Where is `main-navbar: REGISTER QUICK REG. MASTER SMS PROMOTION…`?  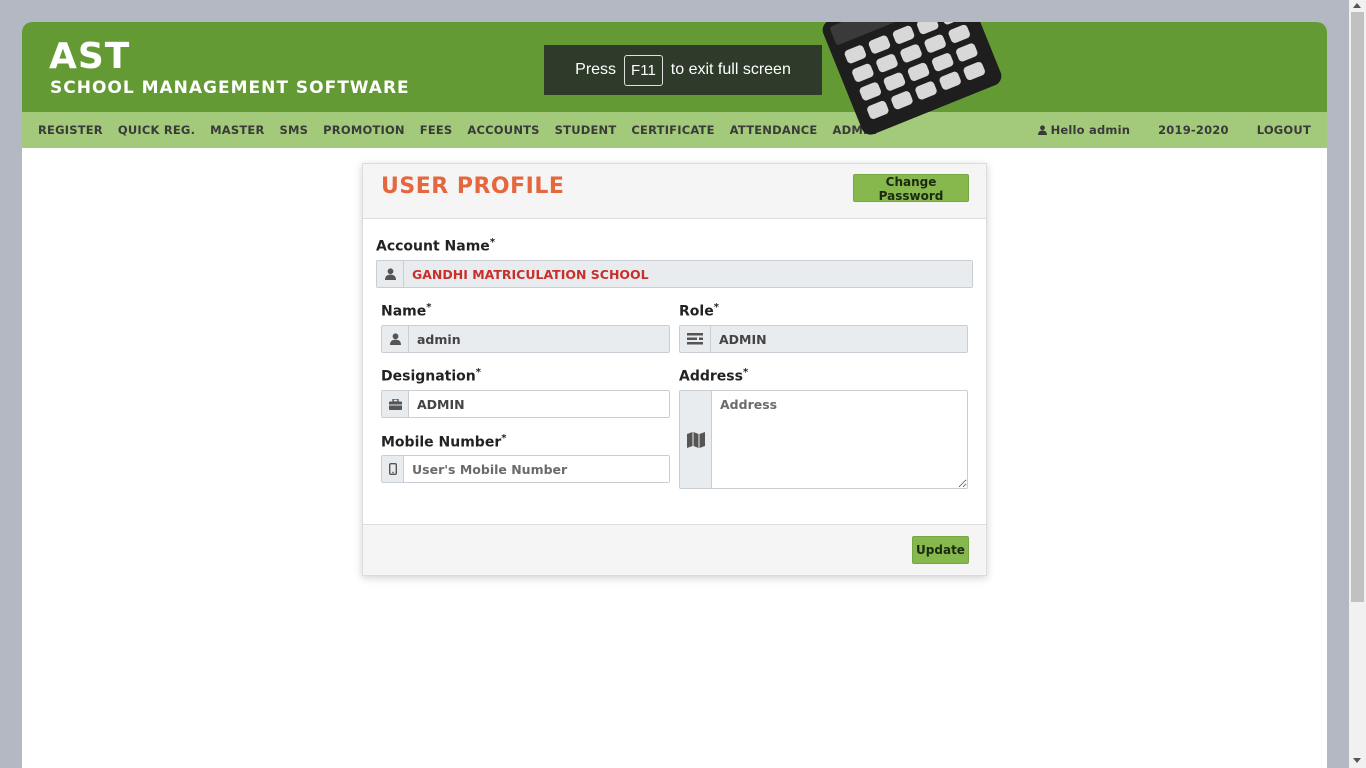
main-navbar: REGISTER QUICK REG. MASTER SMS PROMOTION… is located at coordinates (674, 130).